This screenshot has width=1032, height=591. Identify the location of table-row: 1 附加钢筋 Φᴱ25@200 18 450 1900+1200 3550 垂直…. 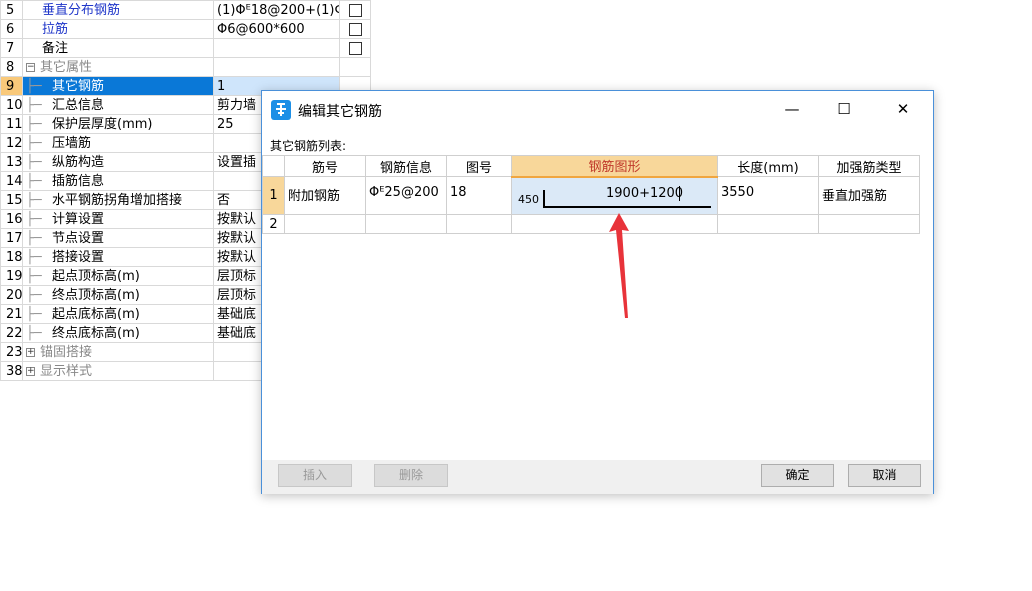
(591, 195).